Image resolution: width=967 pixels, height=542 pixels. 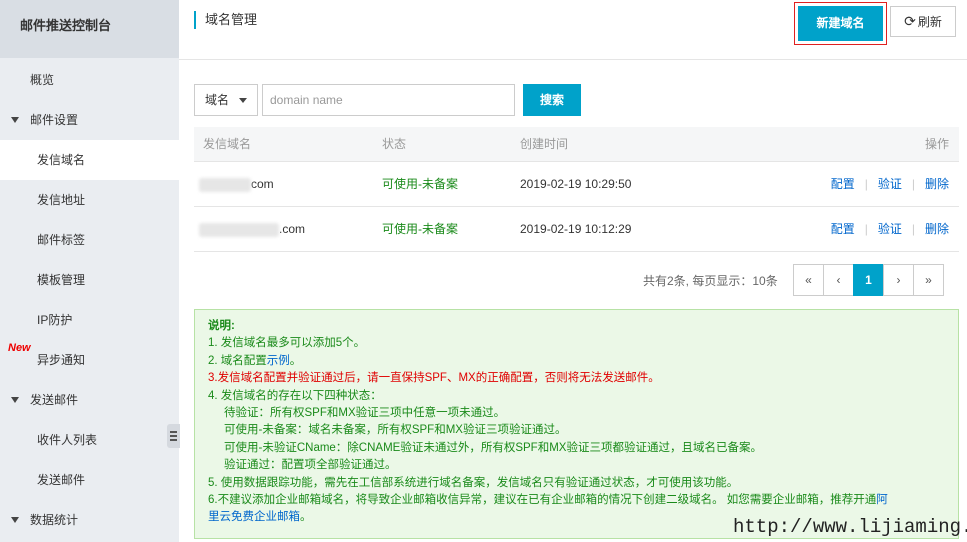 What do you see at coordinates (395, 430) in the screenshot?
I see `notice-subline: 可使用-未备案：域名未备案，所有权SPF和MX验证三项验证通过。` at bounding box center [395, 430].